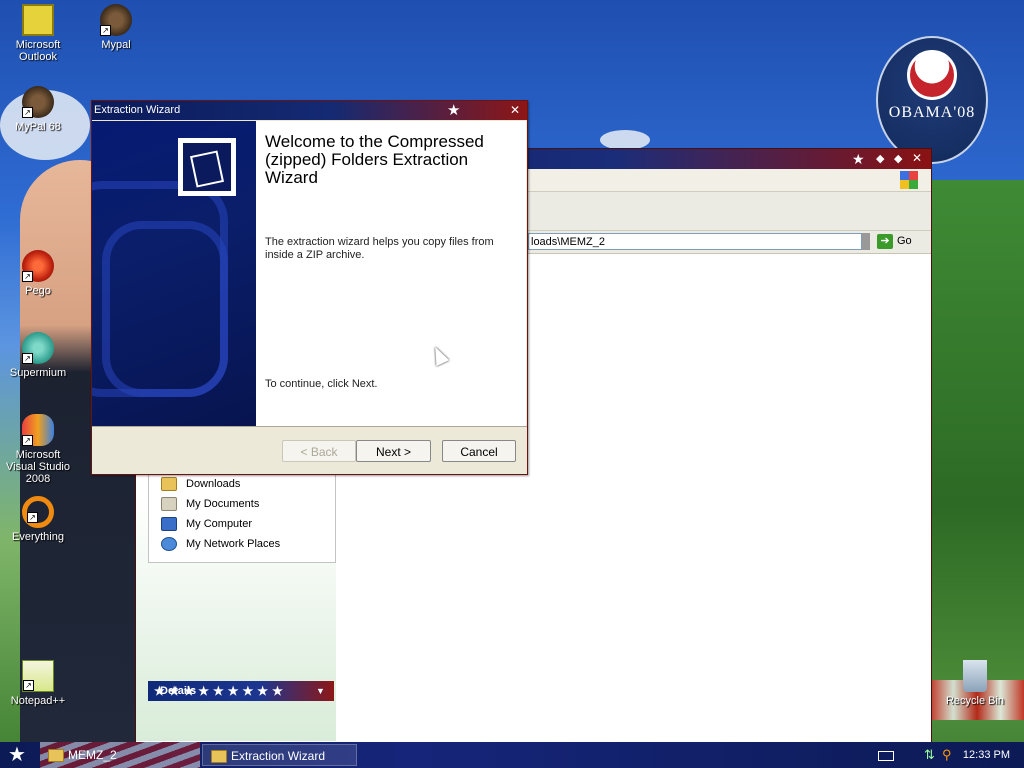 The width and height of the screenshot is (1024, 768). I want to click on desktop-icon-label: Recycle Bin, so click(975, 701).